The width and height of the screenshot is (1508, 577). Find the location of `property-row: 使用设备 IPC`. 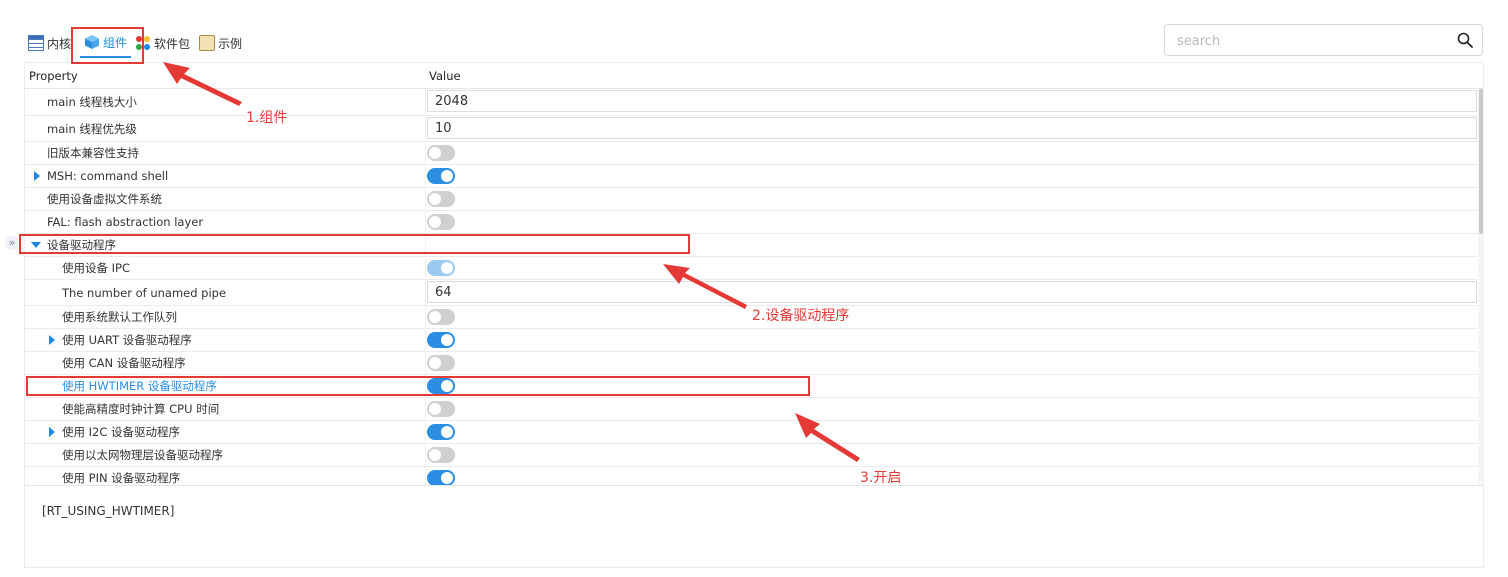

property-row: 使用设备 IPC is located at coordinates (751, 268).